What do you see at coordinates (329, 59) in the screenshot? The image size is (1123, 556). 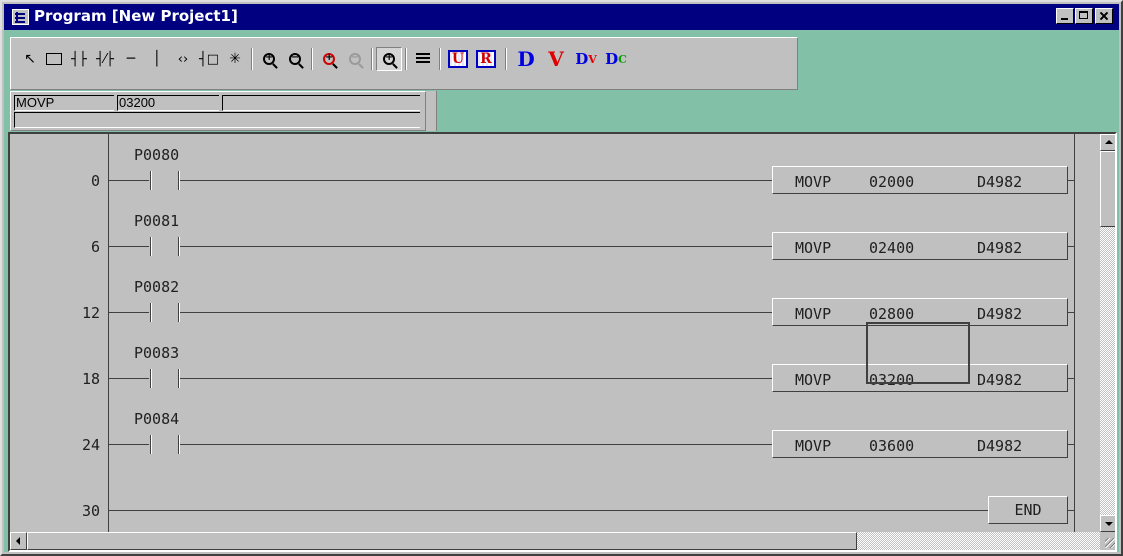 I see `zoom-in-column-icon: +` at bounding box center [329, 59].